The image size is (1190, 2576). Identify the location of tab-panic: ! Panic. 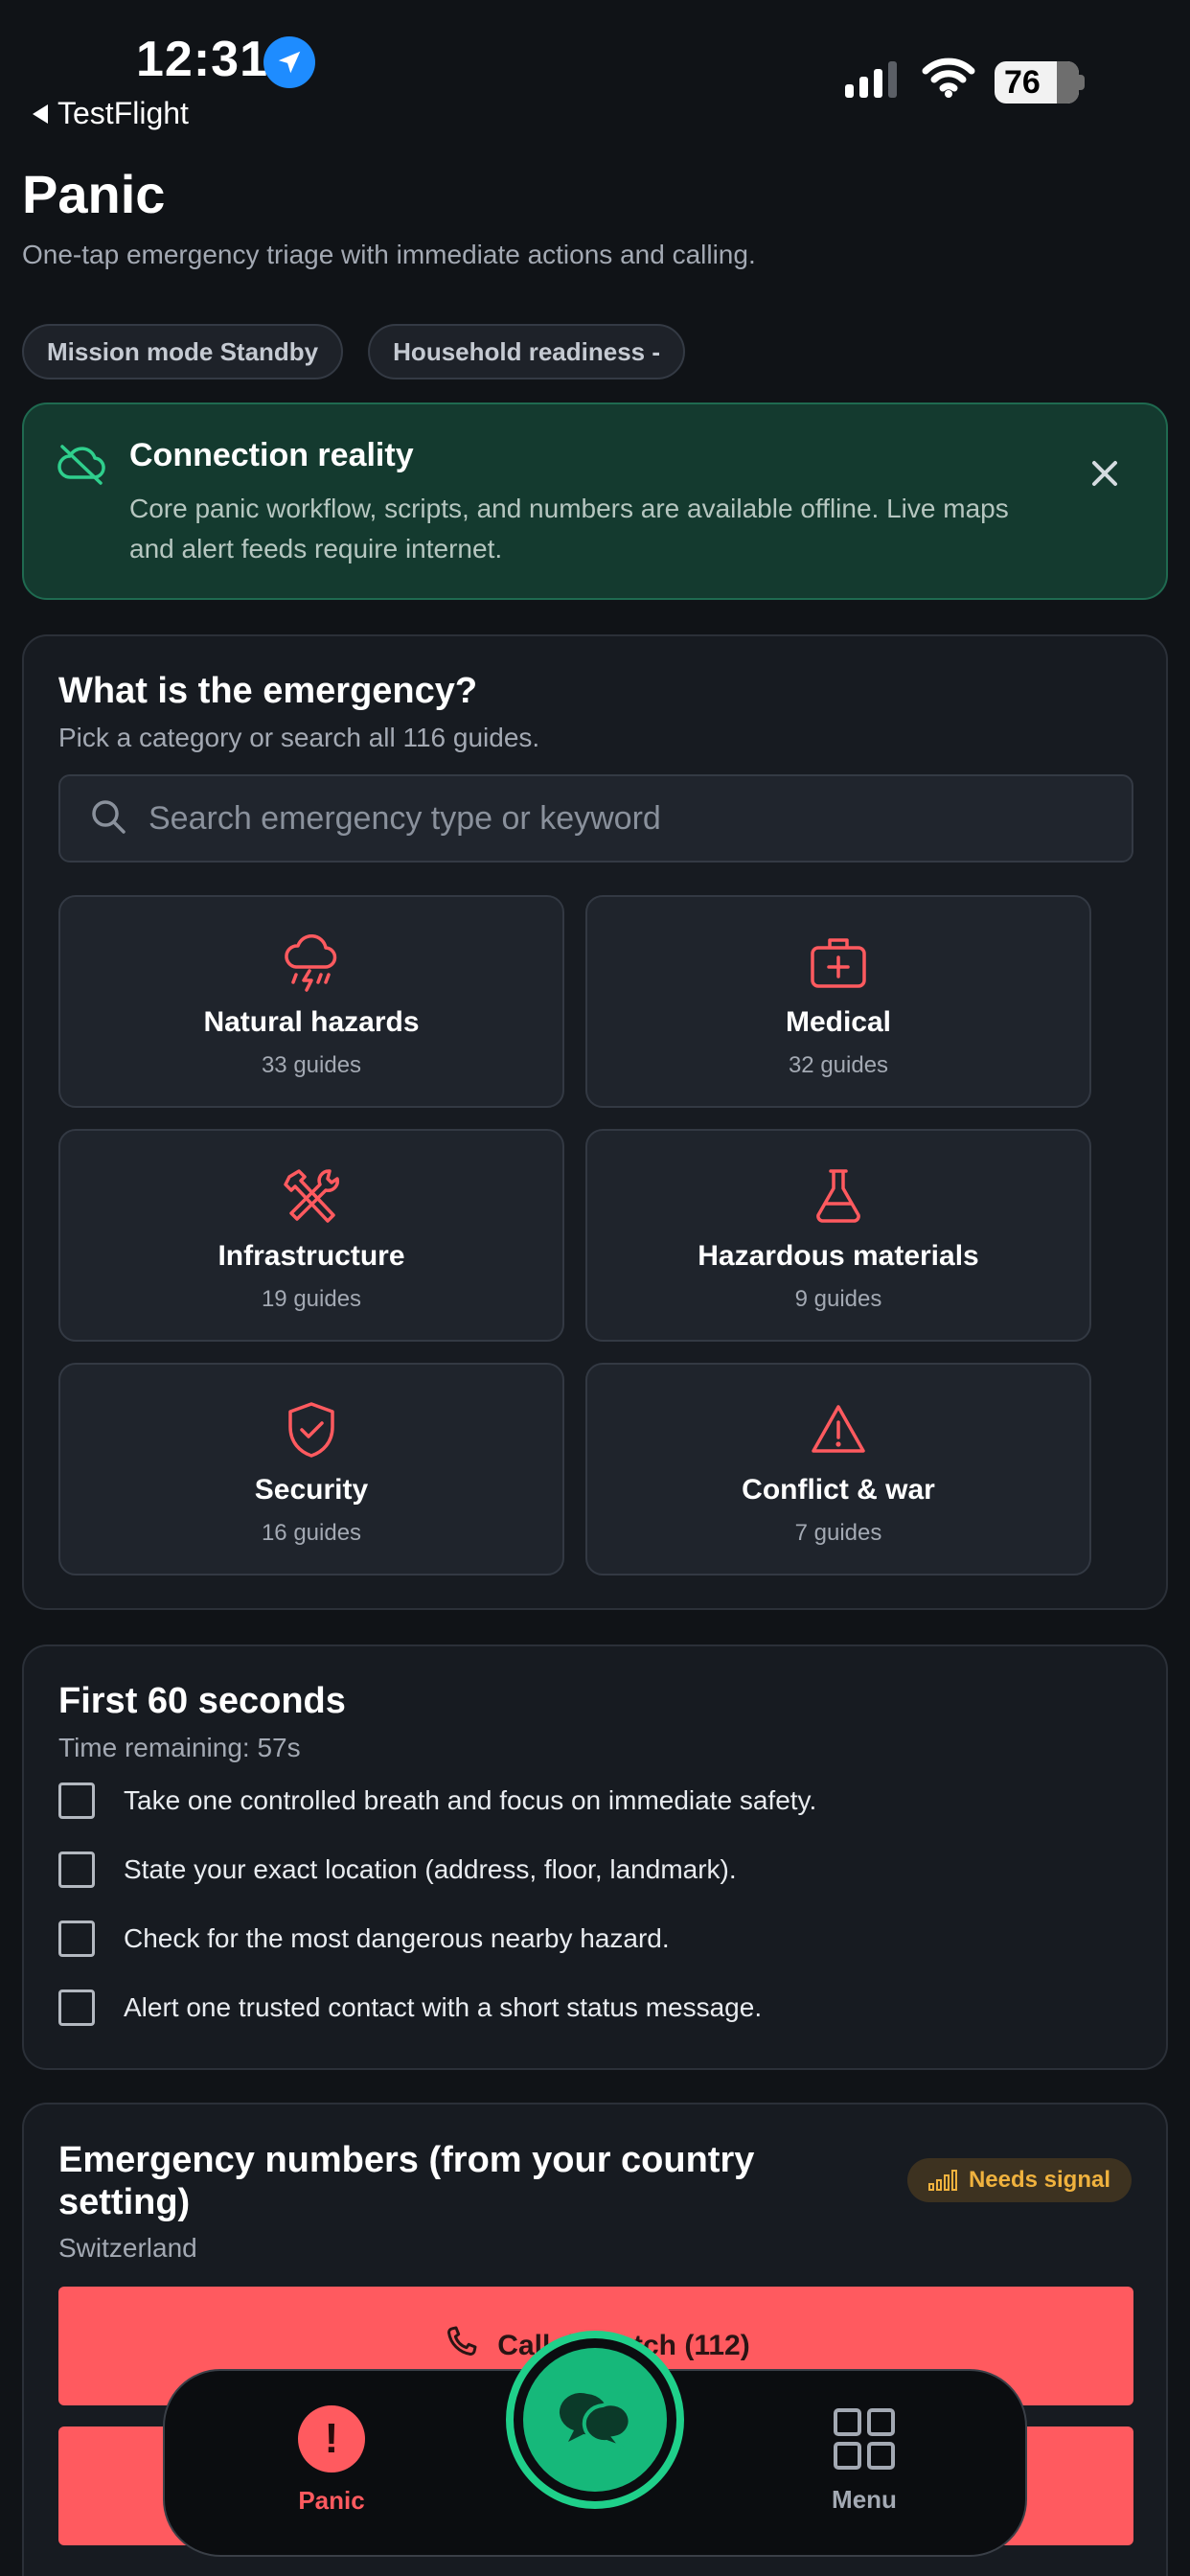
(332, 2460).